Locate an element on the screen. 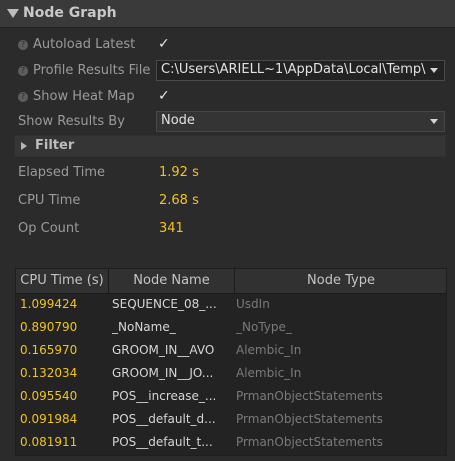  cpu-time-value: 2.68 s is located at coordinates (179, 200).